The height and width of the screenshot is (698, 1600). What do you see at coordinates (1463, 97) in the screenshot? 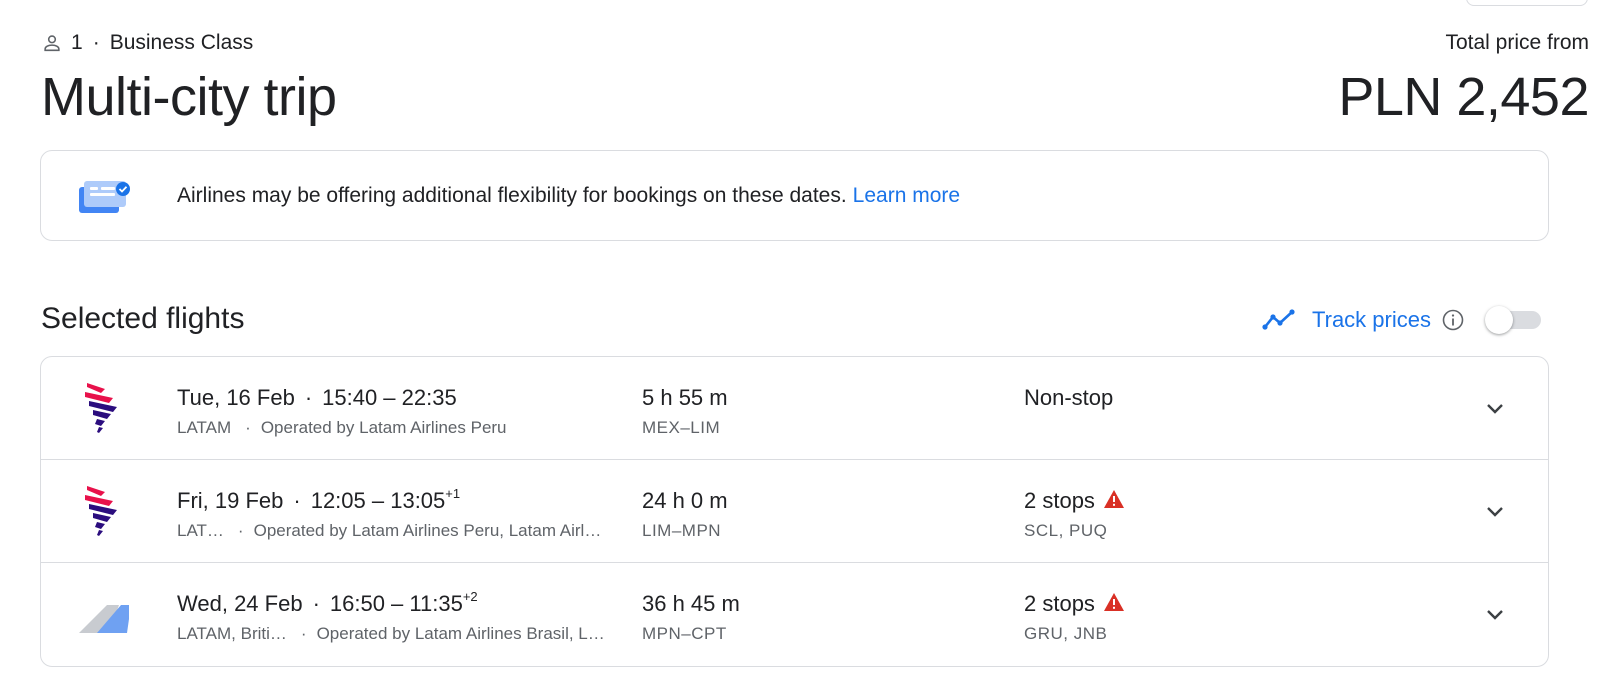
I see `total-price: PLN 2,452` at bounding box center [1463, 97].